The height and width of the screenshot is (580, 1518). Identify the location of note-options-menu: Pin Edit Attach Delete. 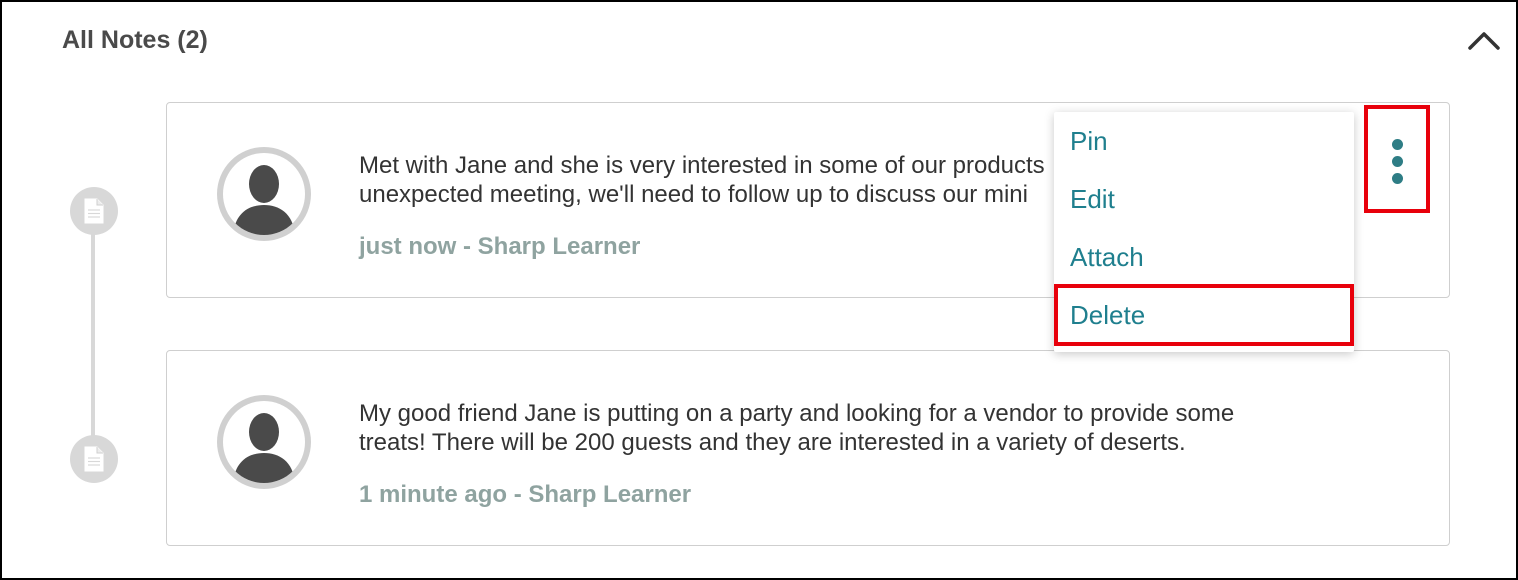
(1204, 232).